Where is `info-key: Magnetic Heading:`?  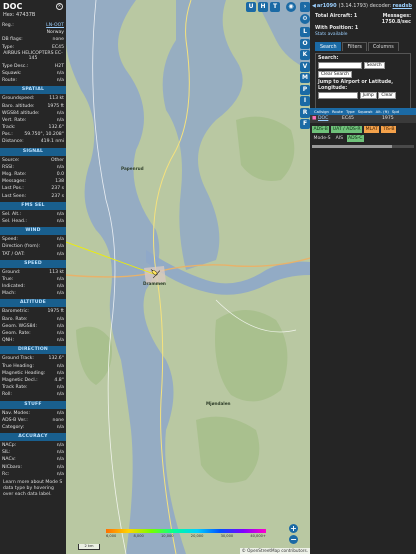 info-key: Magnetic Heading: is located at coordinates (24, 373).